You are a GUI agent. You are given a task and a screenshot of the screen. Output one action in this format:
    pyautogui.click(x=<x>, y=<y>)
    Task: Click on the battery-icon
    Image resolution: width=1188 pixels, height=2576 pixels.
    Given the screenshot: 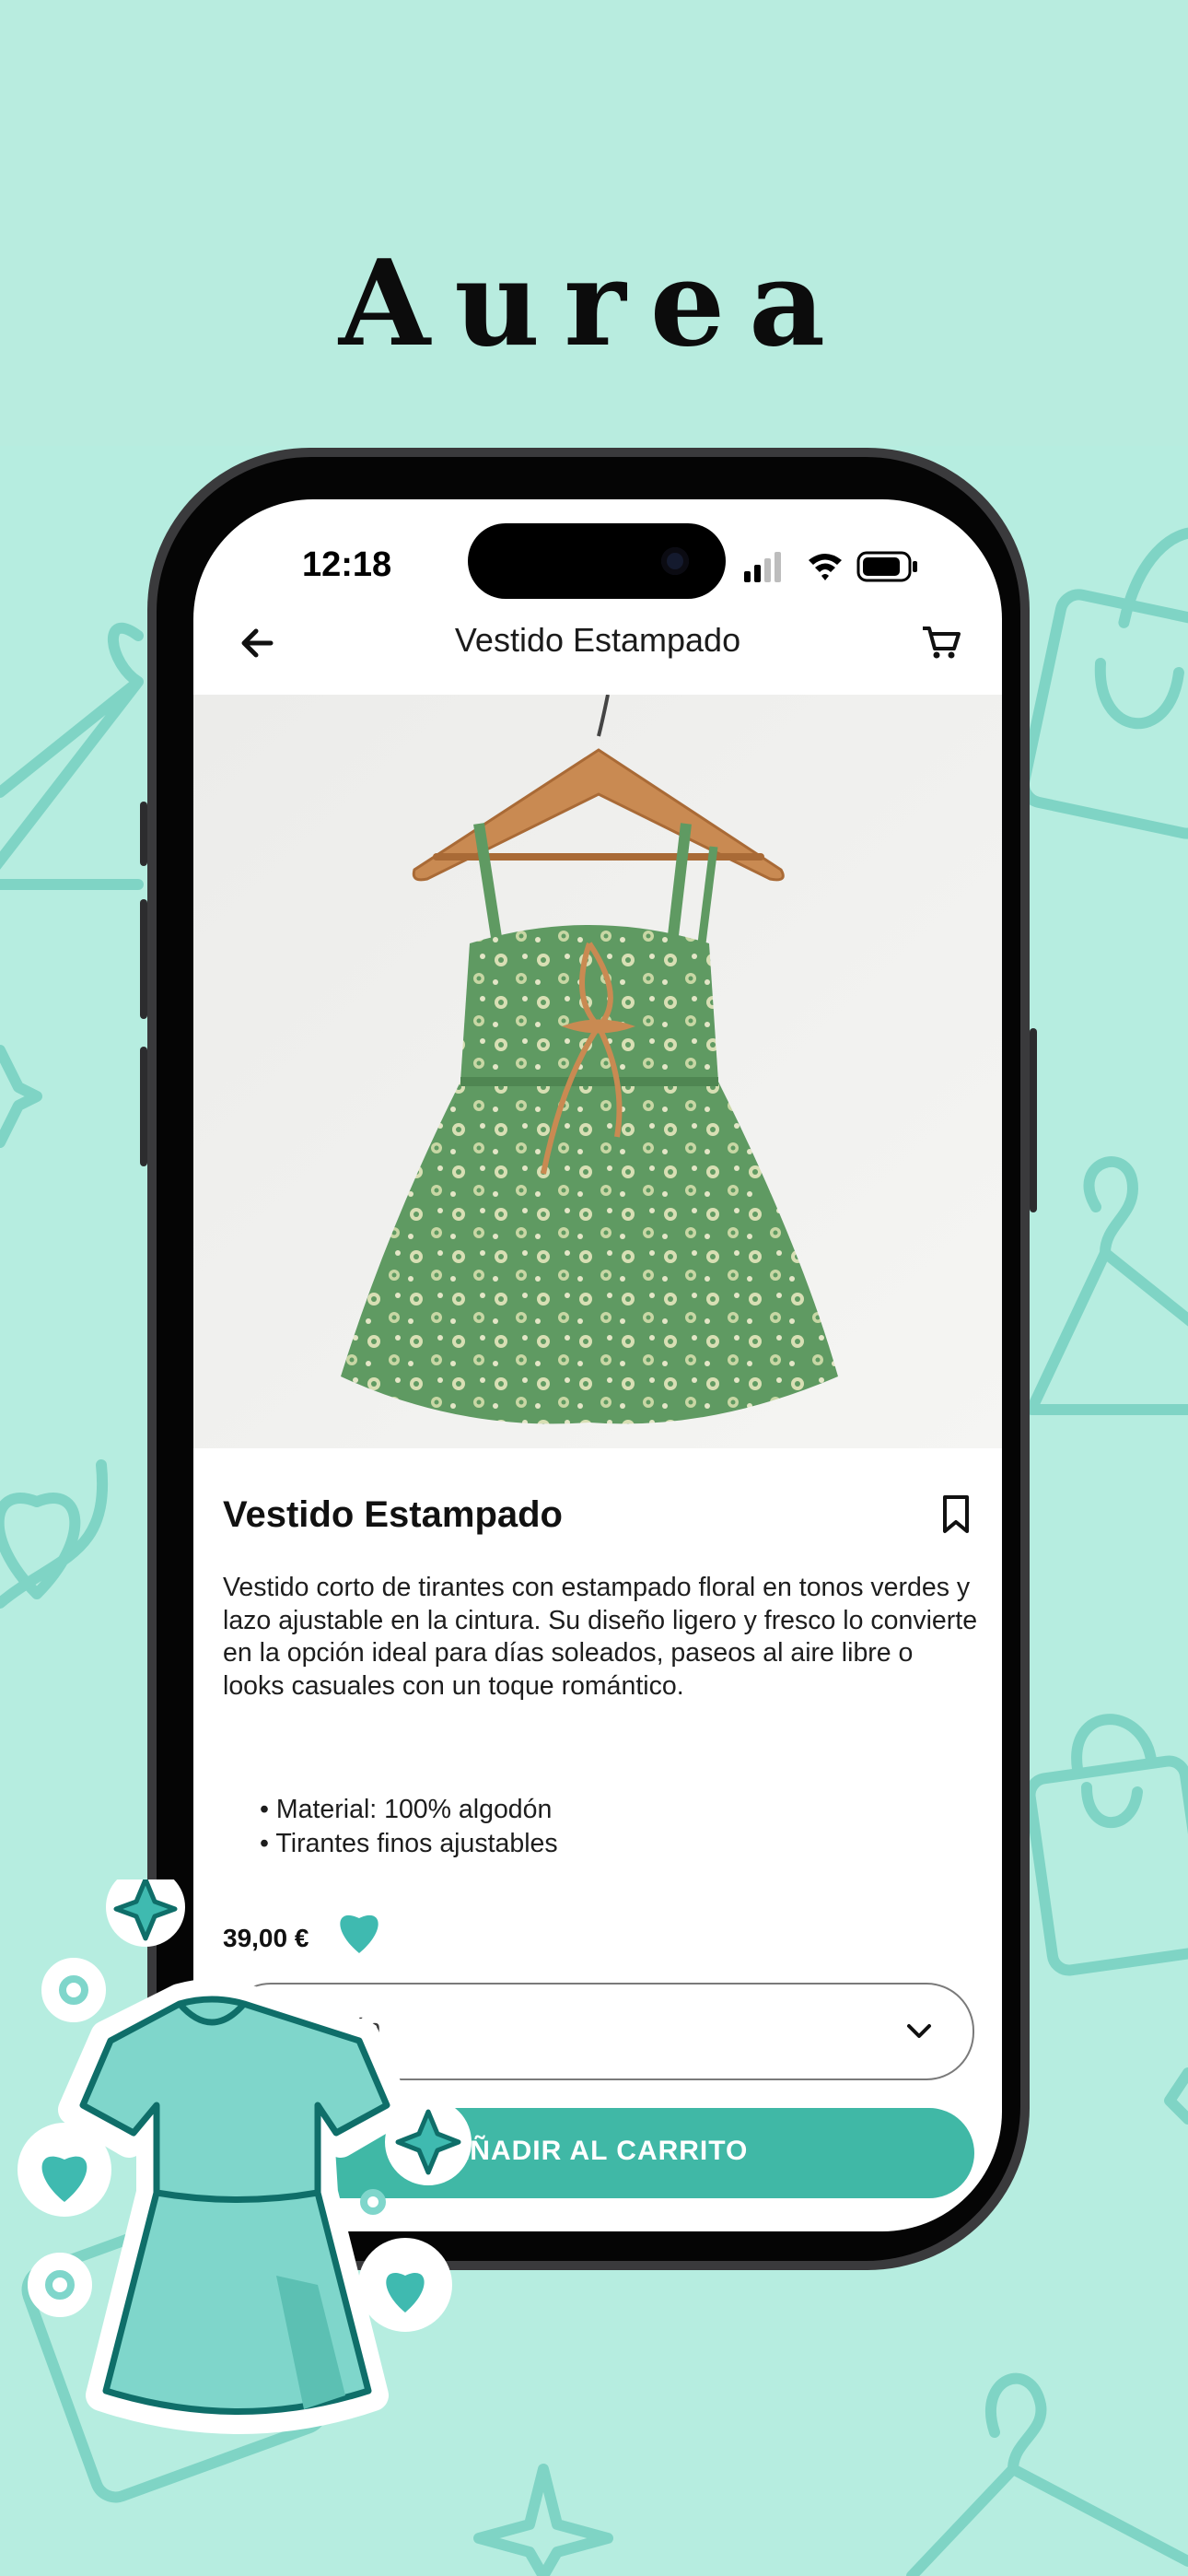 What is the action you would take?
    pyautogui.click(x=886, y=566)
    